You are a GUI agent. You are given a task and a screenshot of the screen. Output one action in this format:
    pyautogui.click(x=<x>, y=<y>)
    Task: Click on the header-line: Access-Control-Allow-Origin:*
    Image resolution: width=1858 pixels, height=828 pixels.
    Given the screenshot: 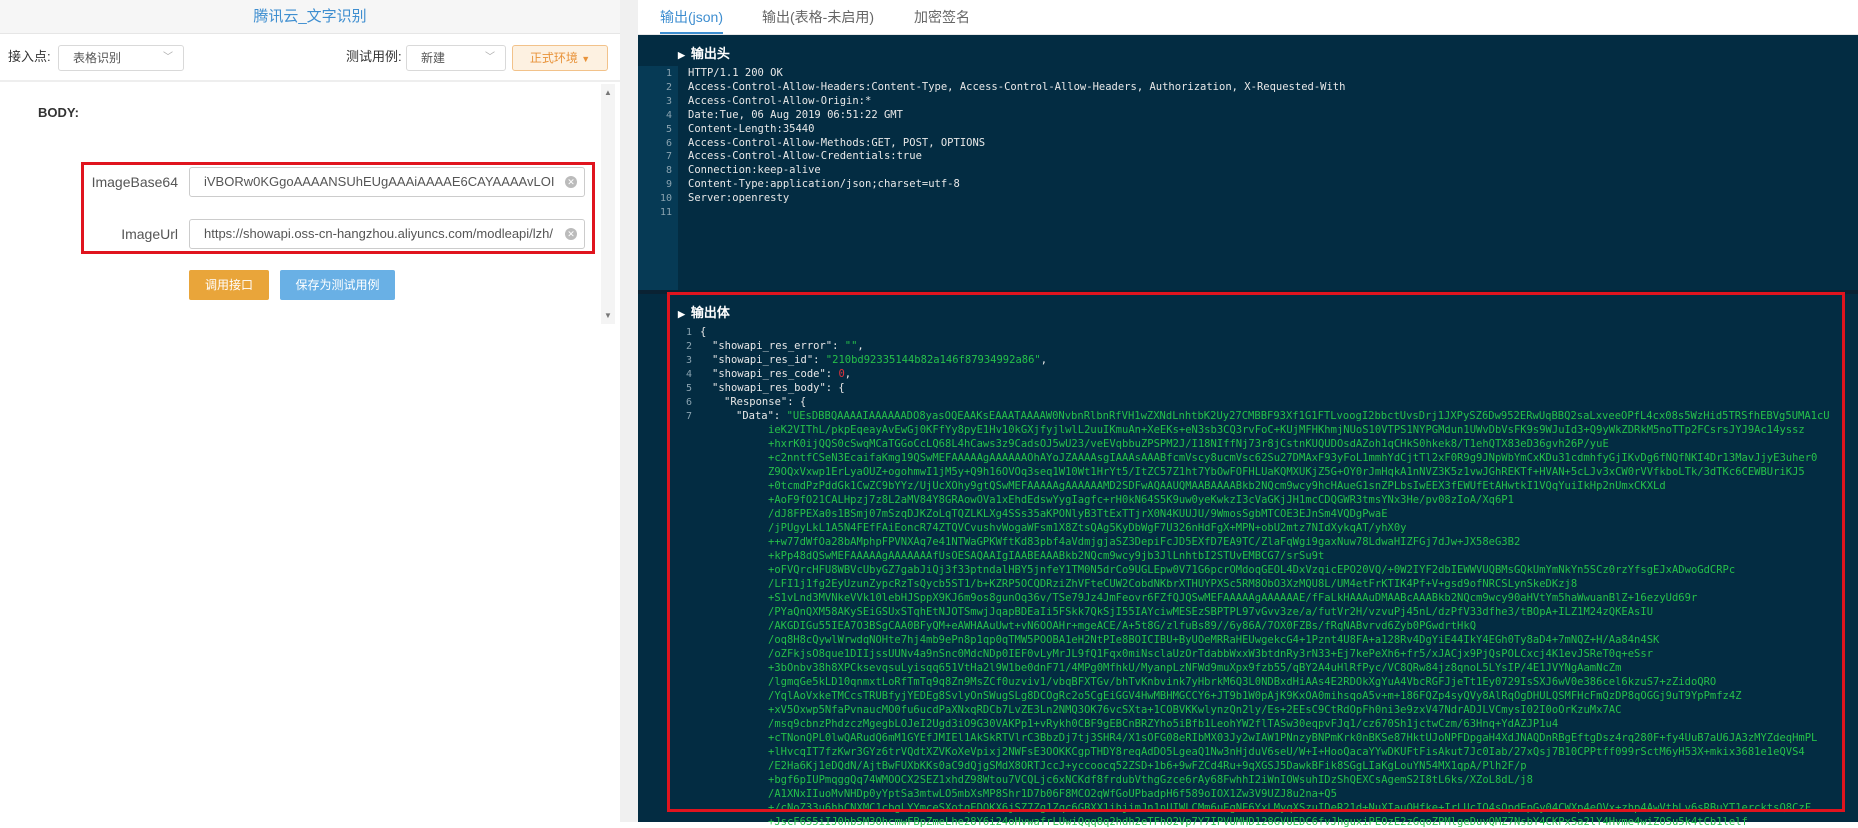 What is the action you would take?
    pyautogui.click(x=780, y=100)
    